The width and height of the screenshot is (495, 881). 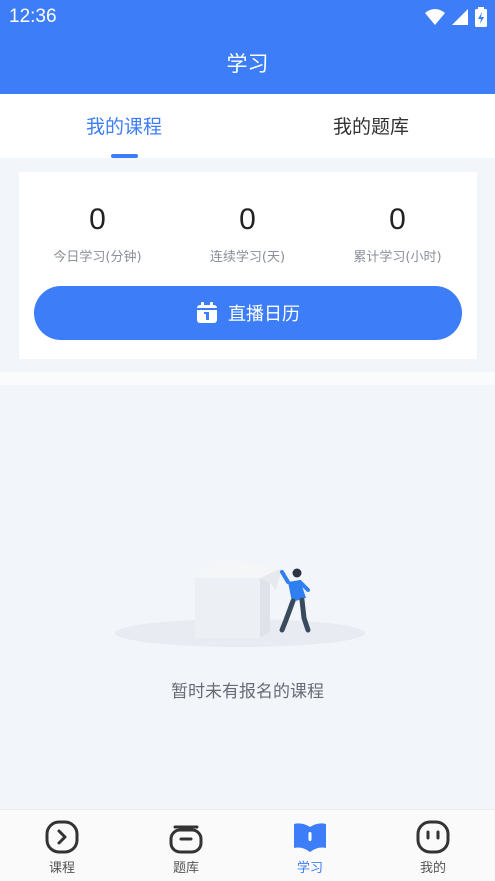 What do you see at coordinates (435, 17) in the screenshot?
I see `wifi-icon` at bounding box center [435, 17].